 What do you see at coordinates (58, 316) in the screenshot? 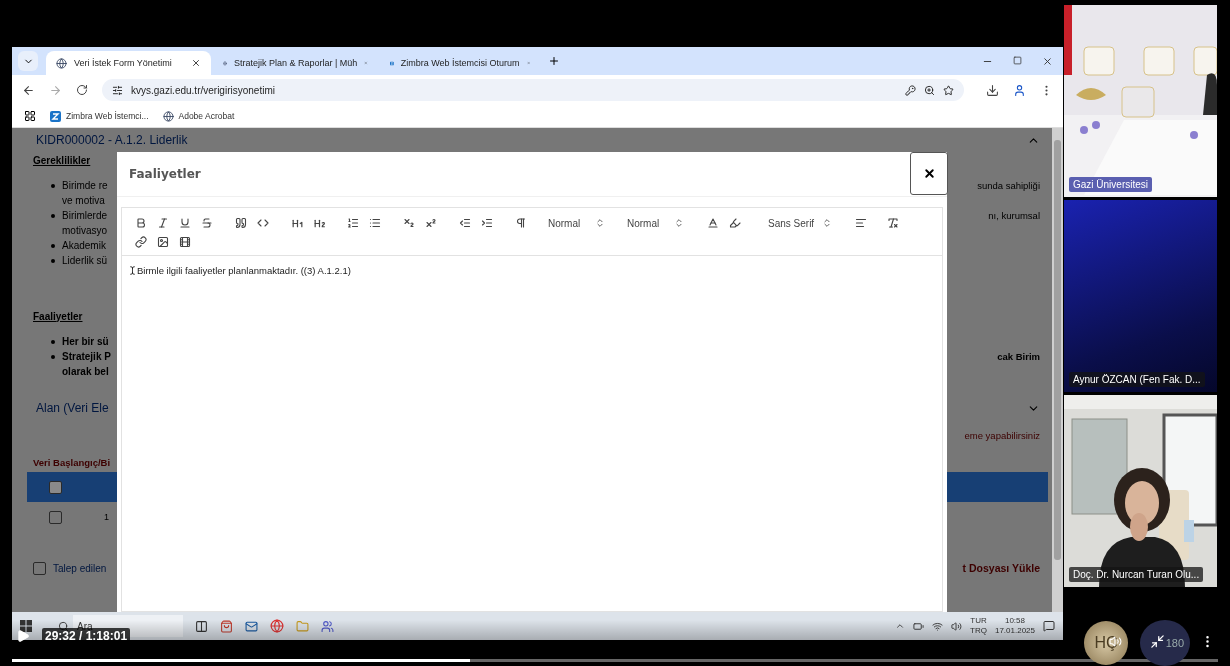
I see `section-title: Faaliyetler` at bounding box center [58, 316].